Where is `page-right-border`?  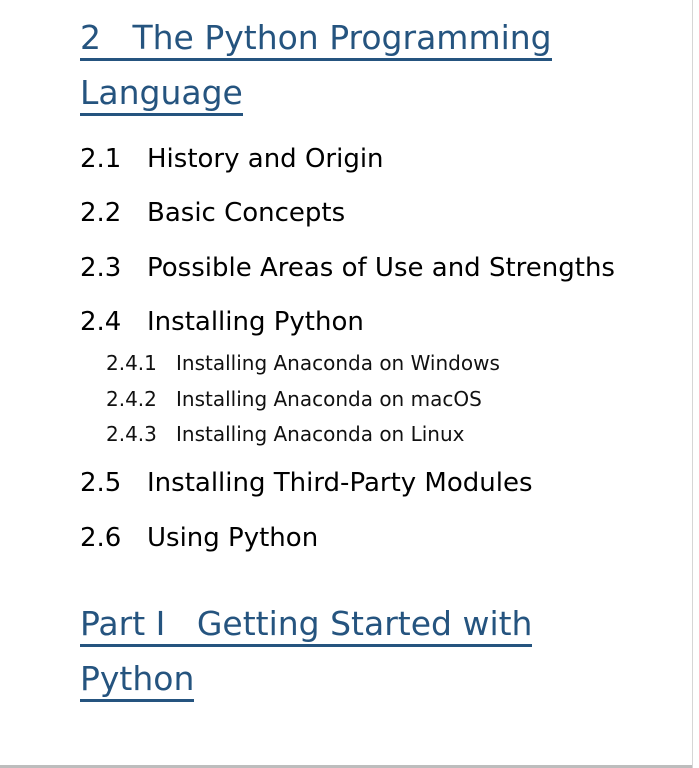 page-right-border is located at coordinates (692, 384).